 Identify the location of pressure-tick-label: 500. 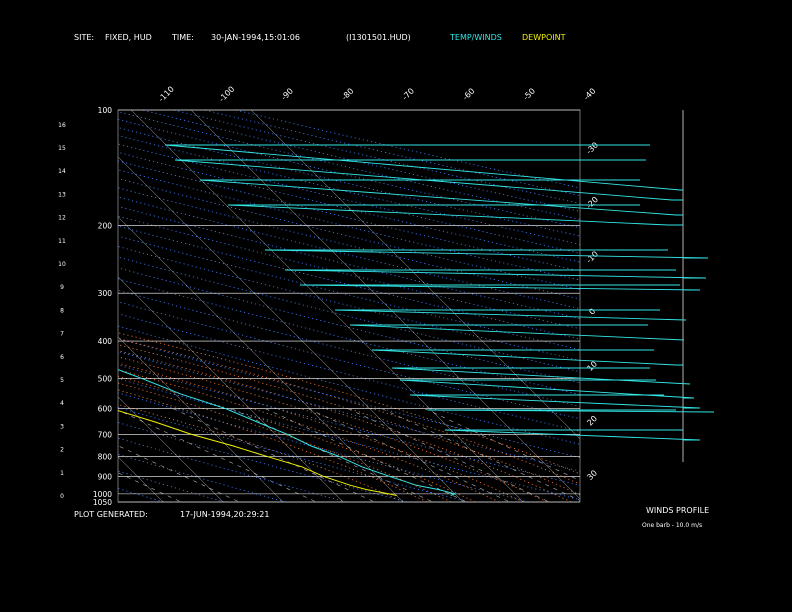
(105, 378).